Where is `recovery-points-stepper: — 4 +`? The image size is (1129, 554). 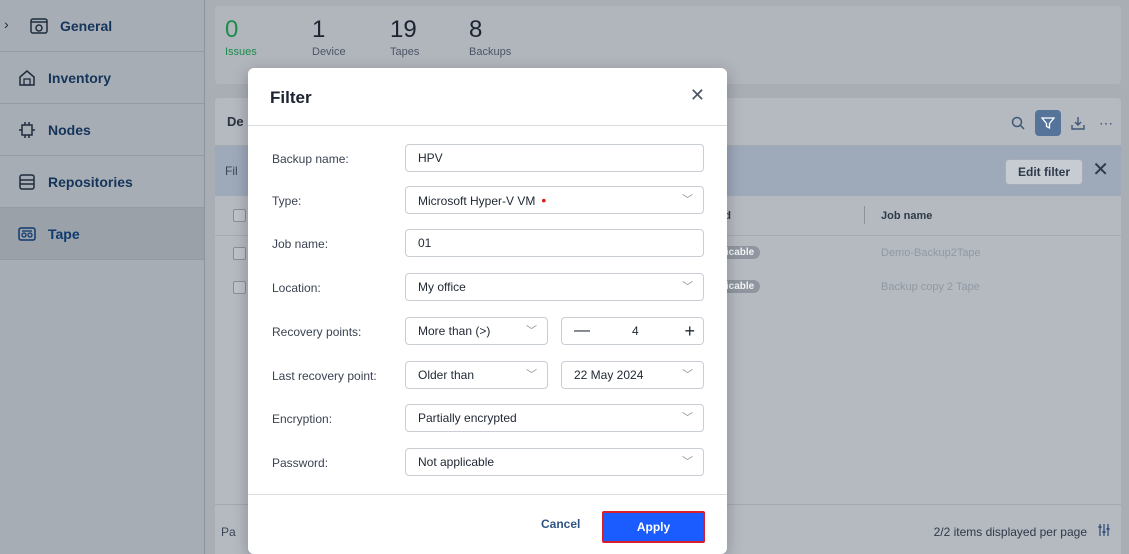 recovery-points-stepper: — 4 + is located at coordinates (632, 331).